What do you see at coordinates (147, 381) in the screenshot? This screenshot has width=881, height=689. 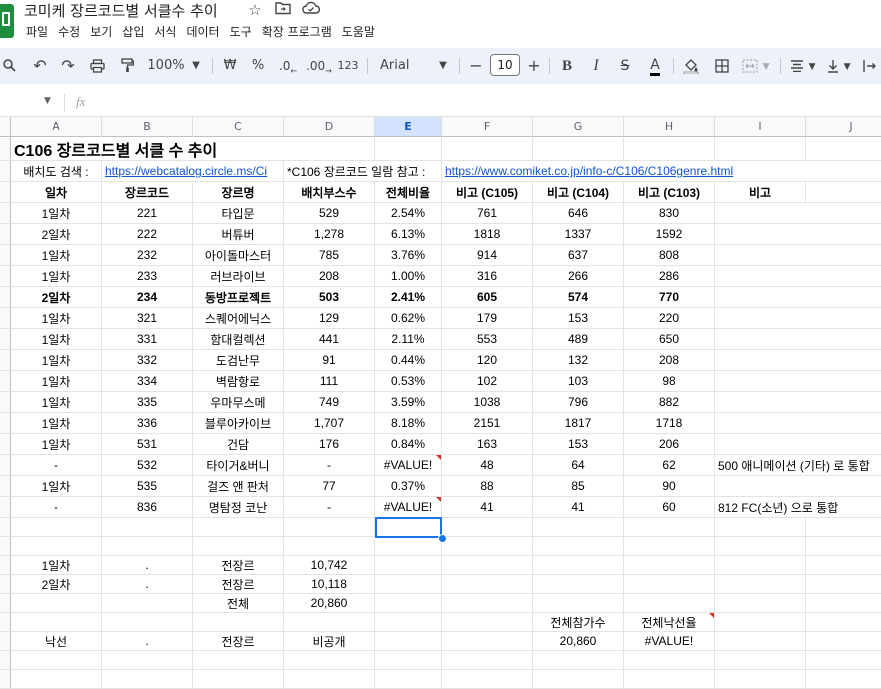 I see `cell-code: 334` at bounding box center [147, 381].